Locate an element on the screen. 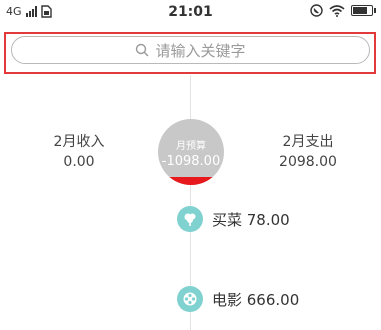  budget-label: 月预算 is located at coordinates (191, 146).